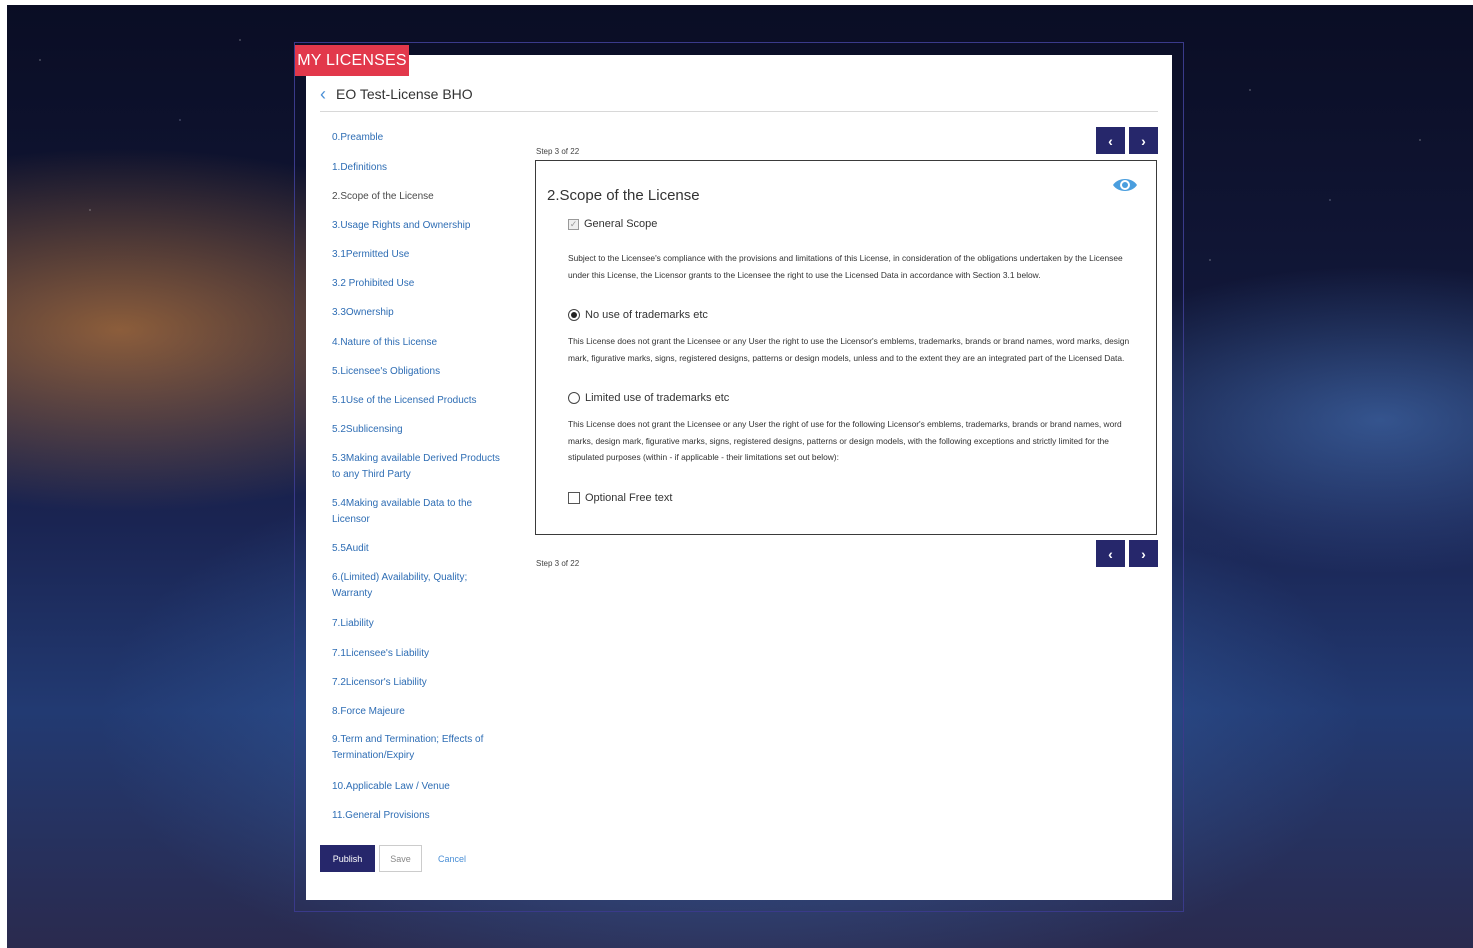 This screenshot has height=948, width=1473. I want to click on header-divider, so click(739, 111).